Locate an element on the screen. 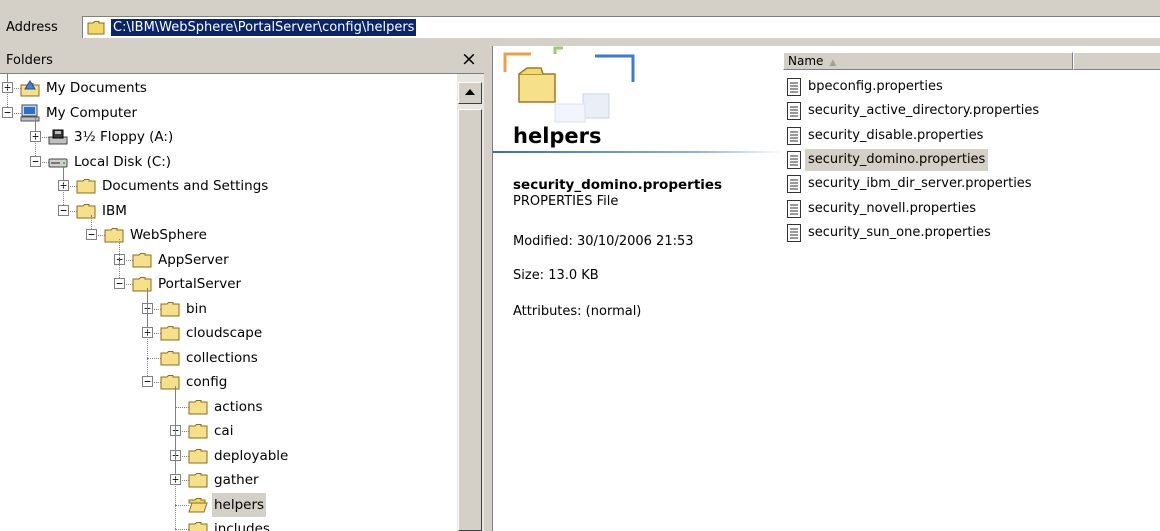  selected-file-size: Size: 13.0 KB is located at coordinates (556, 275).